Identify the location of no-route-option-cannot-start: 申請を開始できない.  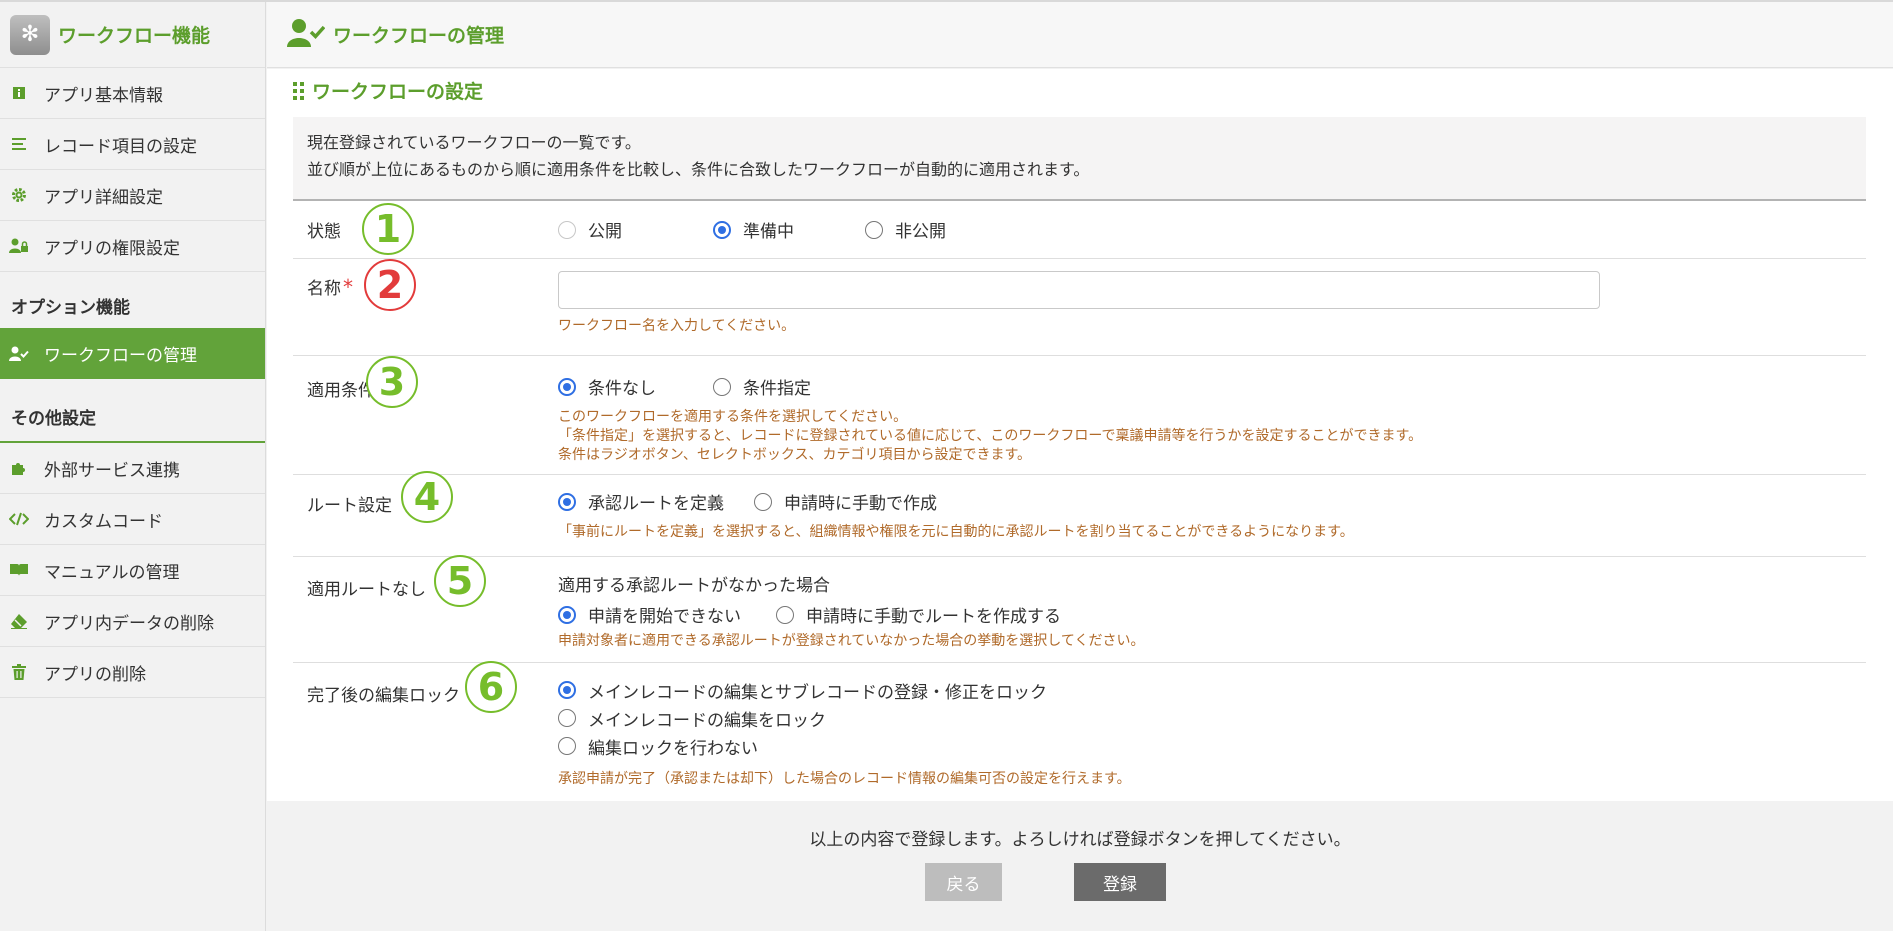
(649, 614).